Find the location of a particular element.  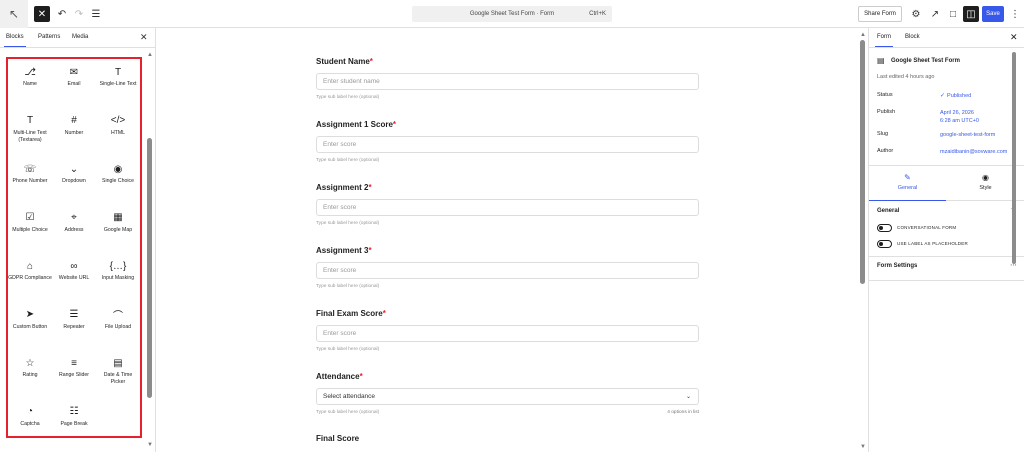

settings-scrollbar is located at coordinates (1014, 248).